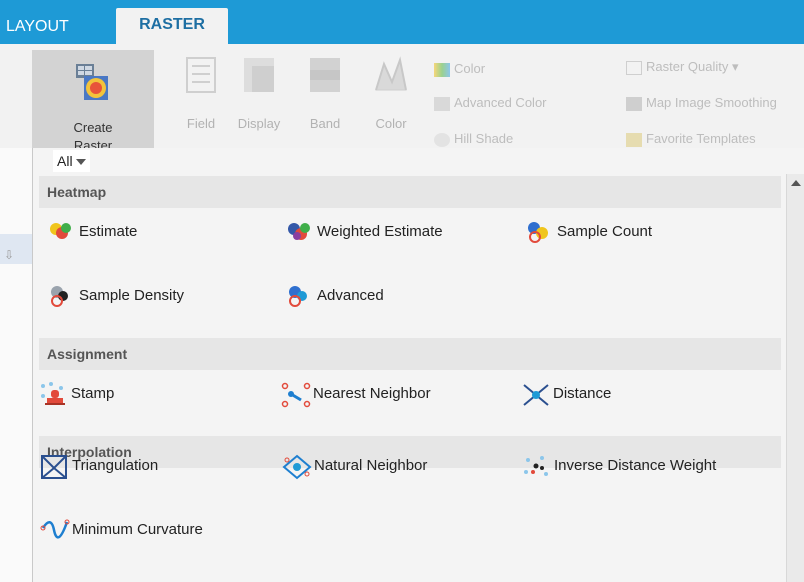 Image resolution: width=804 pixels, height=582 pixels. I want to click on gallery-item-inverse-distance-weight: Inverse Distance Weight, so click(618, 466).